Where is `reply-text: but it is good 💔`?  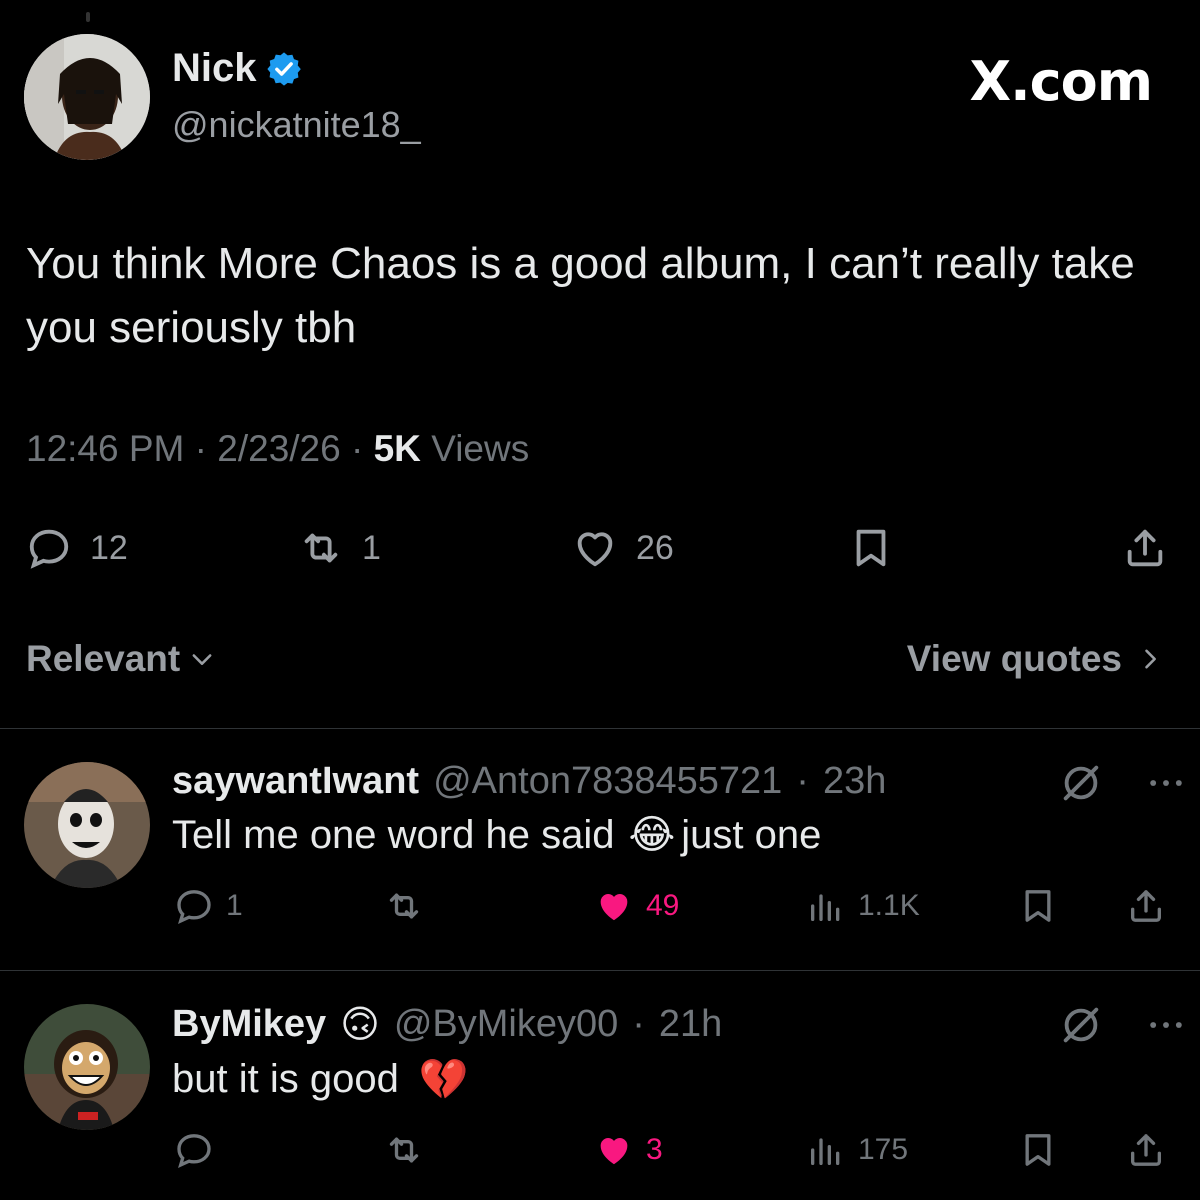 reply-text: but it is good 💔 is located at coordinates (320, 1079).